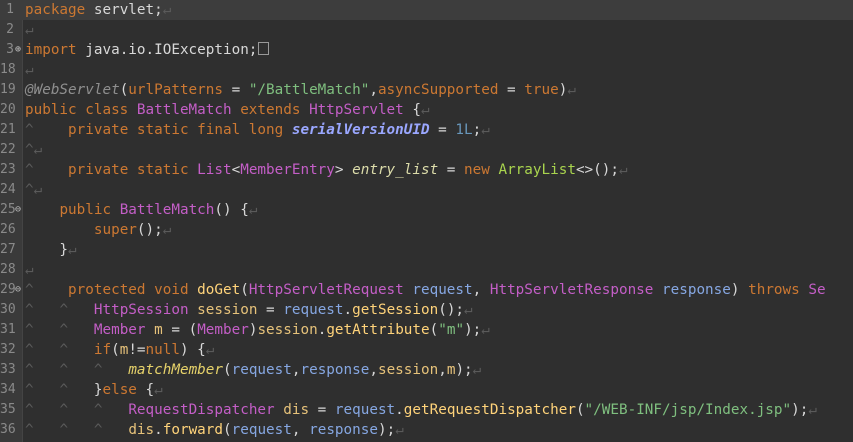 This screenshot has height=442, width=853. What do you see at coordinates (426, 270) in the screenshot?
I see `code-line: 28 ↵` at bounding box center [426, 270].